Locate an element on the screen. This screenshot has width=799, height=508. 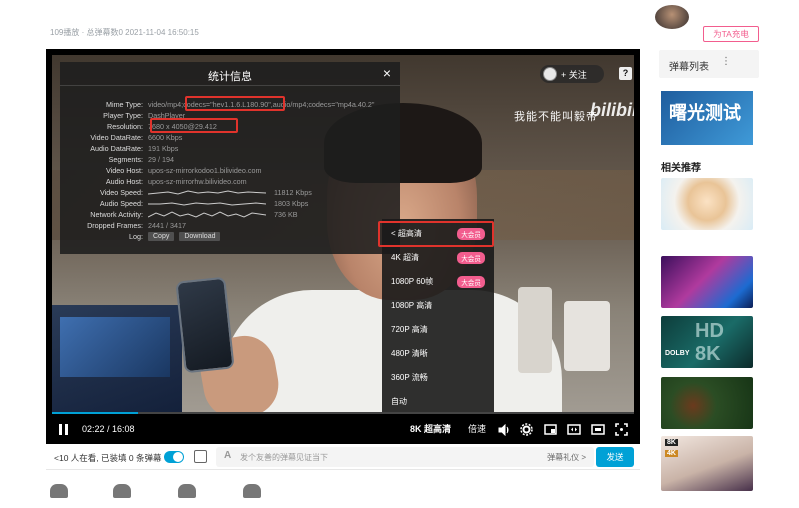
quality-option-360p: 360P 流畅 is located at coordinates (438, 377).